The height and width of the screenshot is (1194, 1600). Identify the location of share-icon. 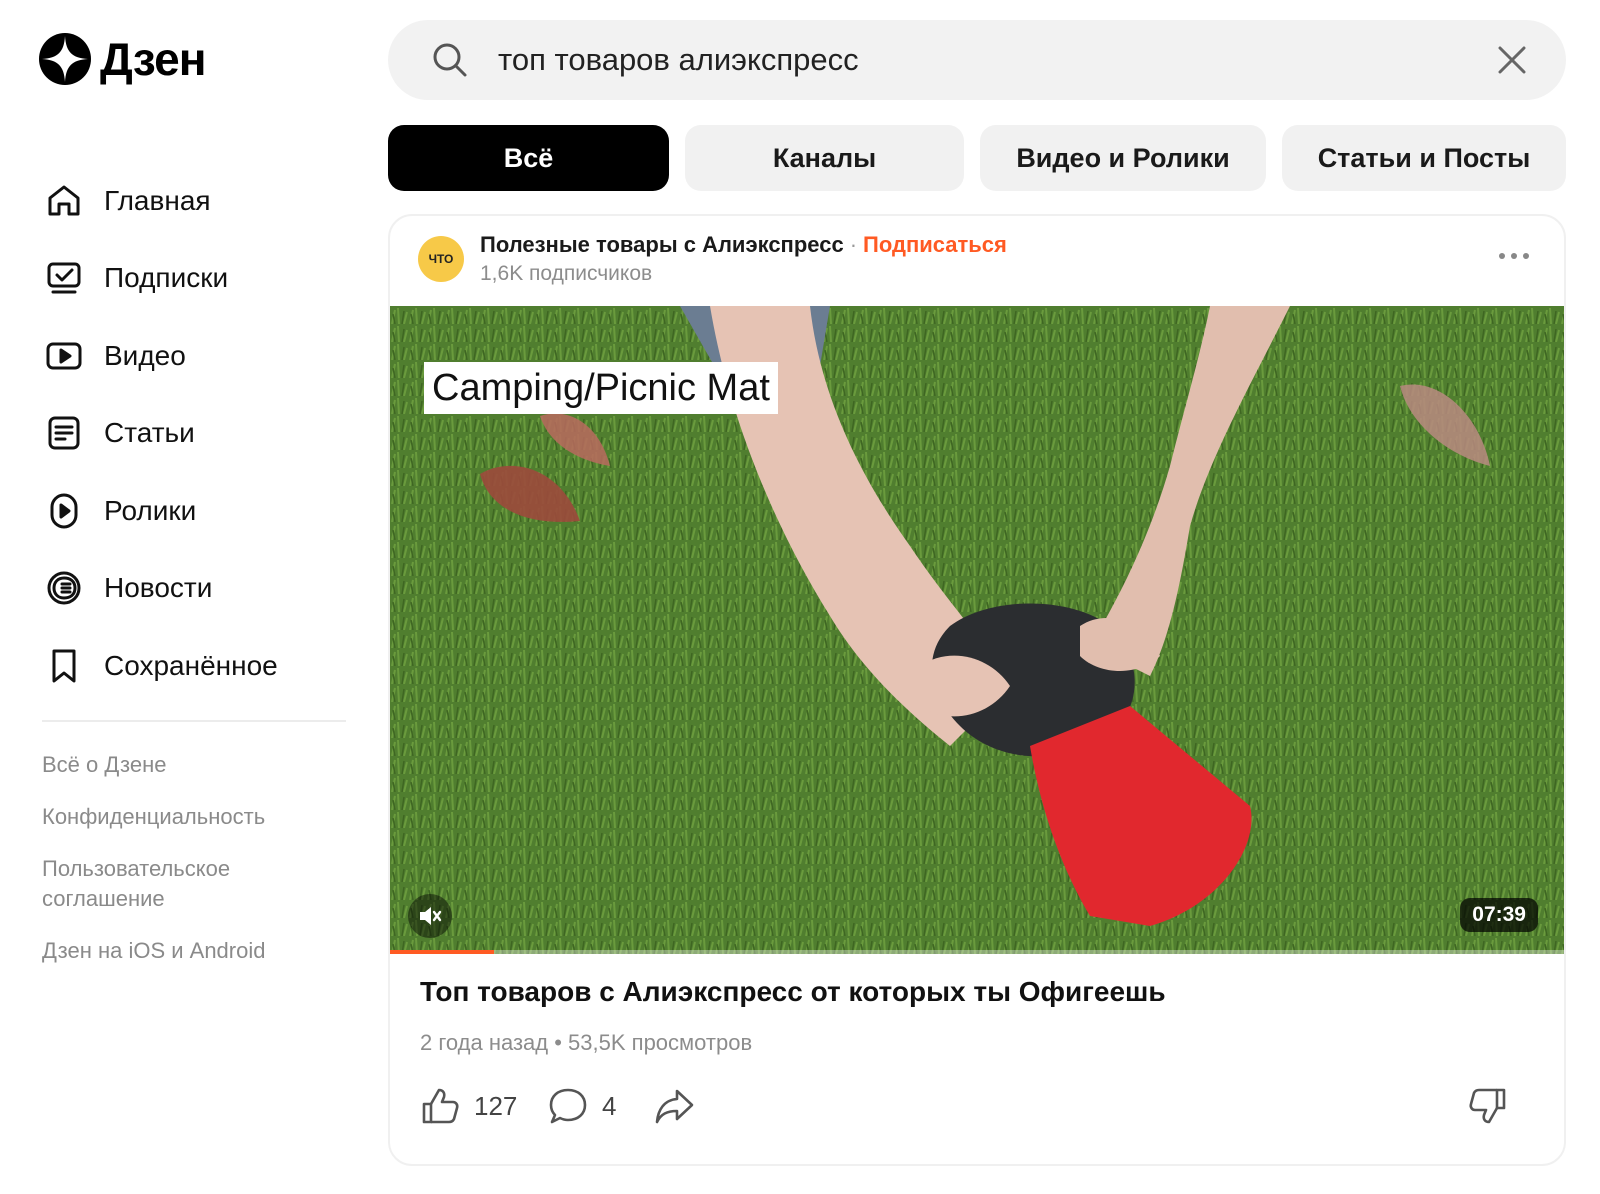
(674, 1106).